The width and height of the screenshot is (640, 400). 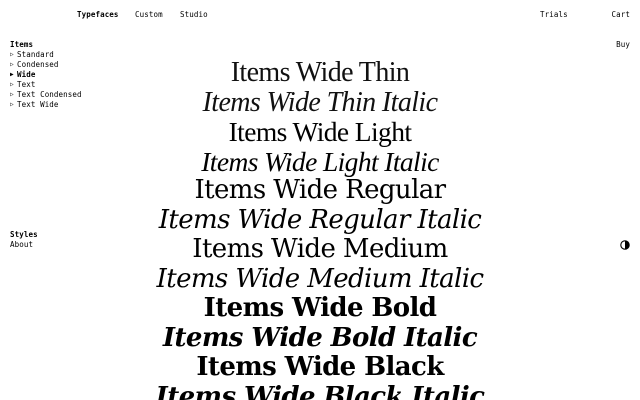 What do you see at coordinates (320, 102) in the screenshot?
I see `specimen-line-thin-italic: Items Wide Thin Italic` at bounding box center [320, 102].